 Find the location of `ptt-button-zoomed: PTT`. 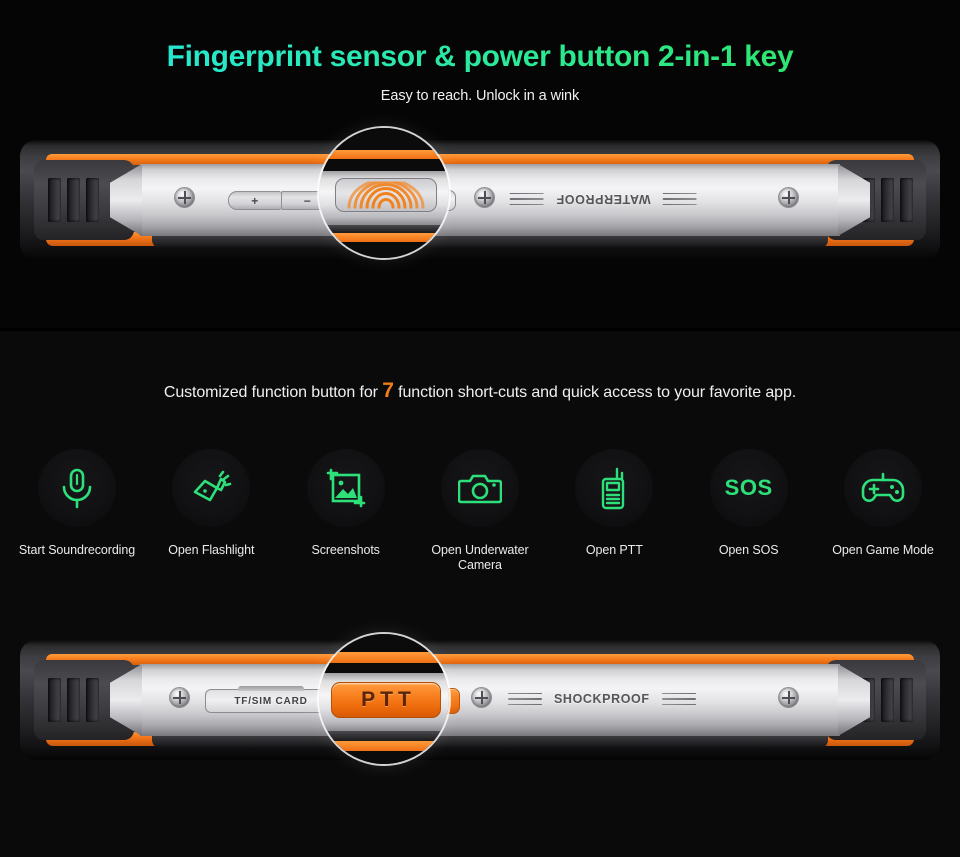

ptt-button-zoomed: PTT is located at coordinates (386, 700).